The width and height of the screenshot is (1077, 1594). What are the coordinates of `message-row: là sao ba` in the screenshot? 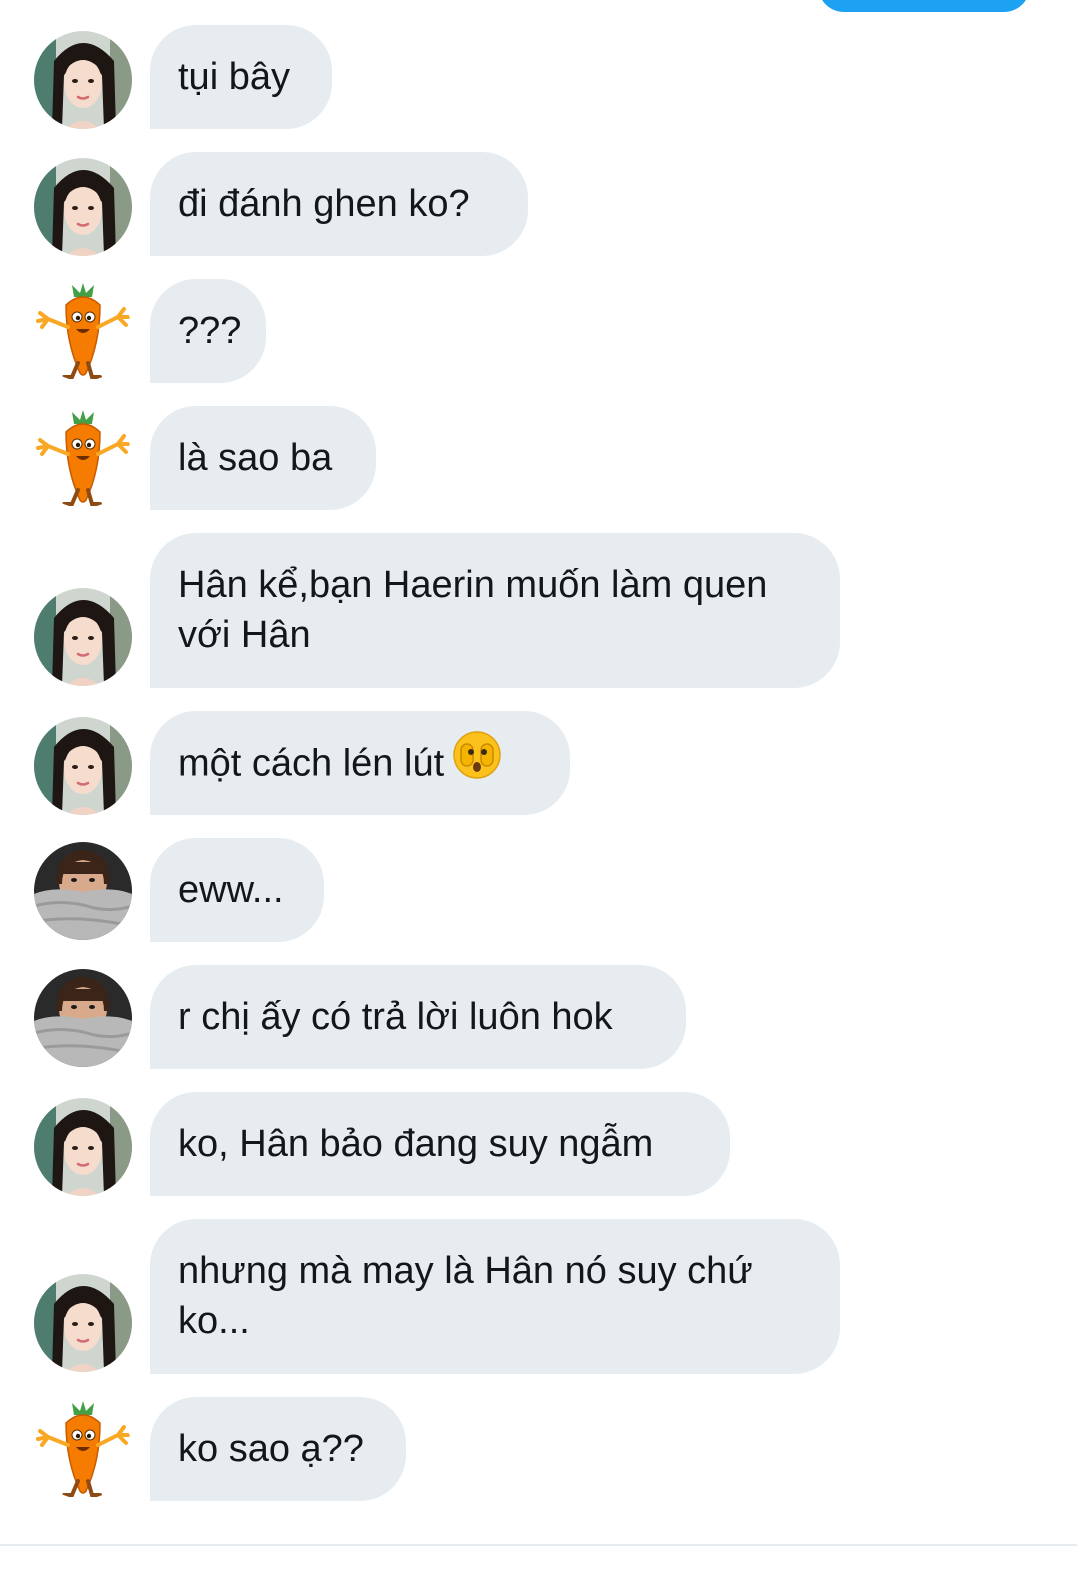 It's located at (538, 458).